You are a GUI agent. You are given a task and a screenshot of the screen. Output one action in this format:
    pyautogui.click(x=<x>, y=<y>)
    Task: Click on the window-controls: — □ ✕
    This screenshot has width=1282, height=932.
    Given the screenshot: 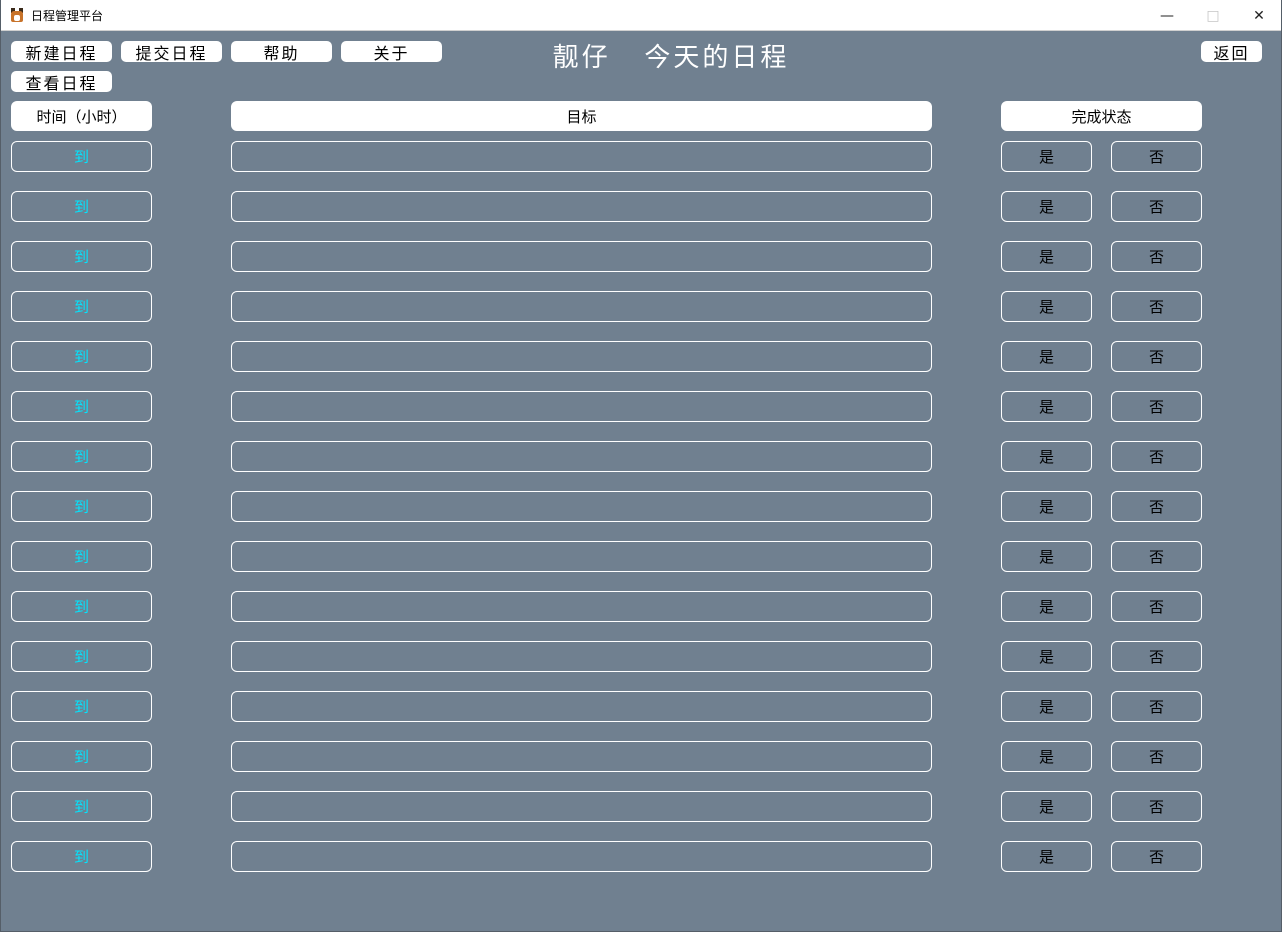 What is the action you would take?
    pyautogui.click(x=1213, y=15)
    